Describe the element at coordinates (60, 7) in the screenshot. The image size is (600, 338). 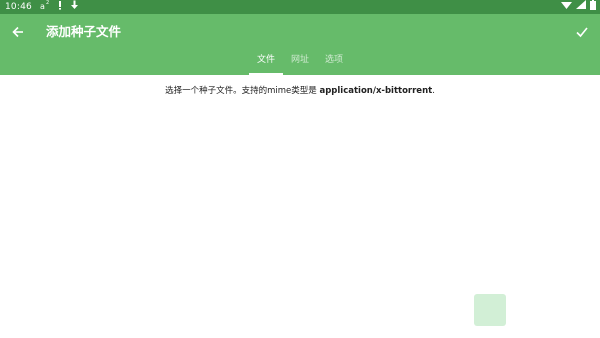
I see `alert-icon` at that location.